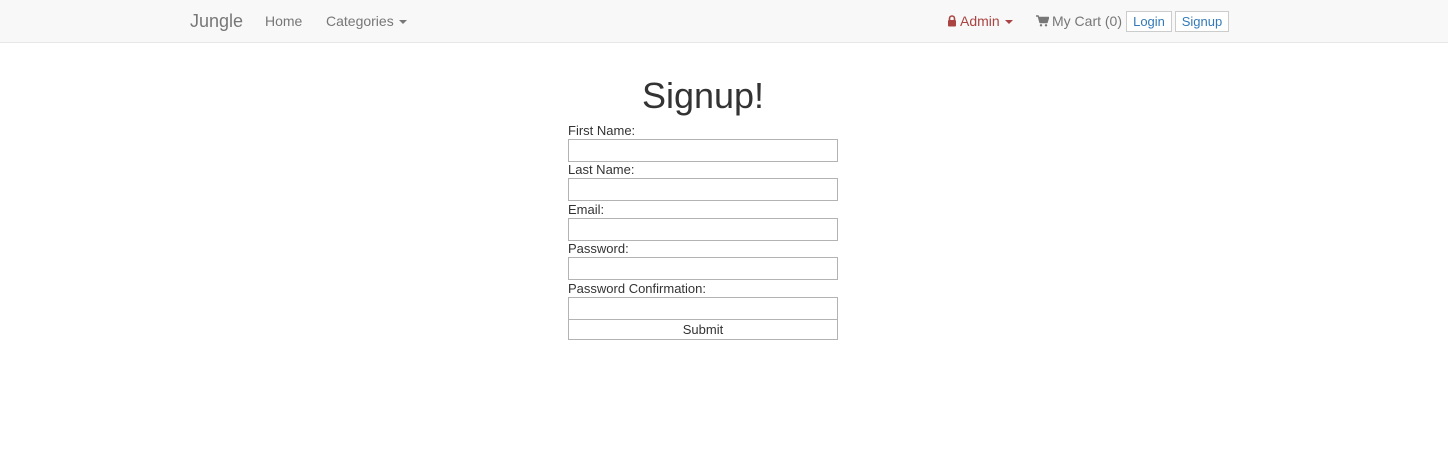 This screenshot has width=1448, height=470. I want to click on first-name-field, so click(703, 150).